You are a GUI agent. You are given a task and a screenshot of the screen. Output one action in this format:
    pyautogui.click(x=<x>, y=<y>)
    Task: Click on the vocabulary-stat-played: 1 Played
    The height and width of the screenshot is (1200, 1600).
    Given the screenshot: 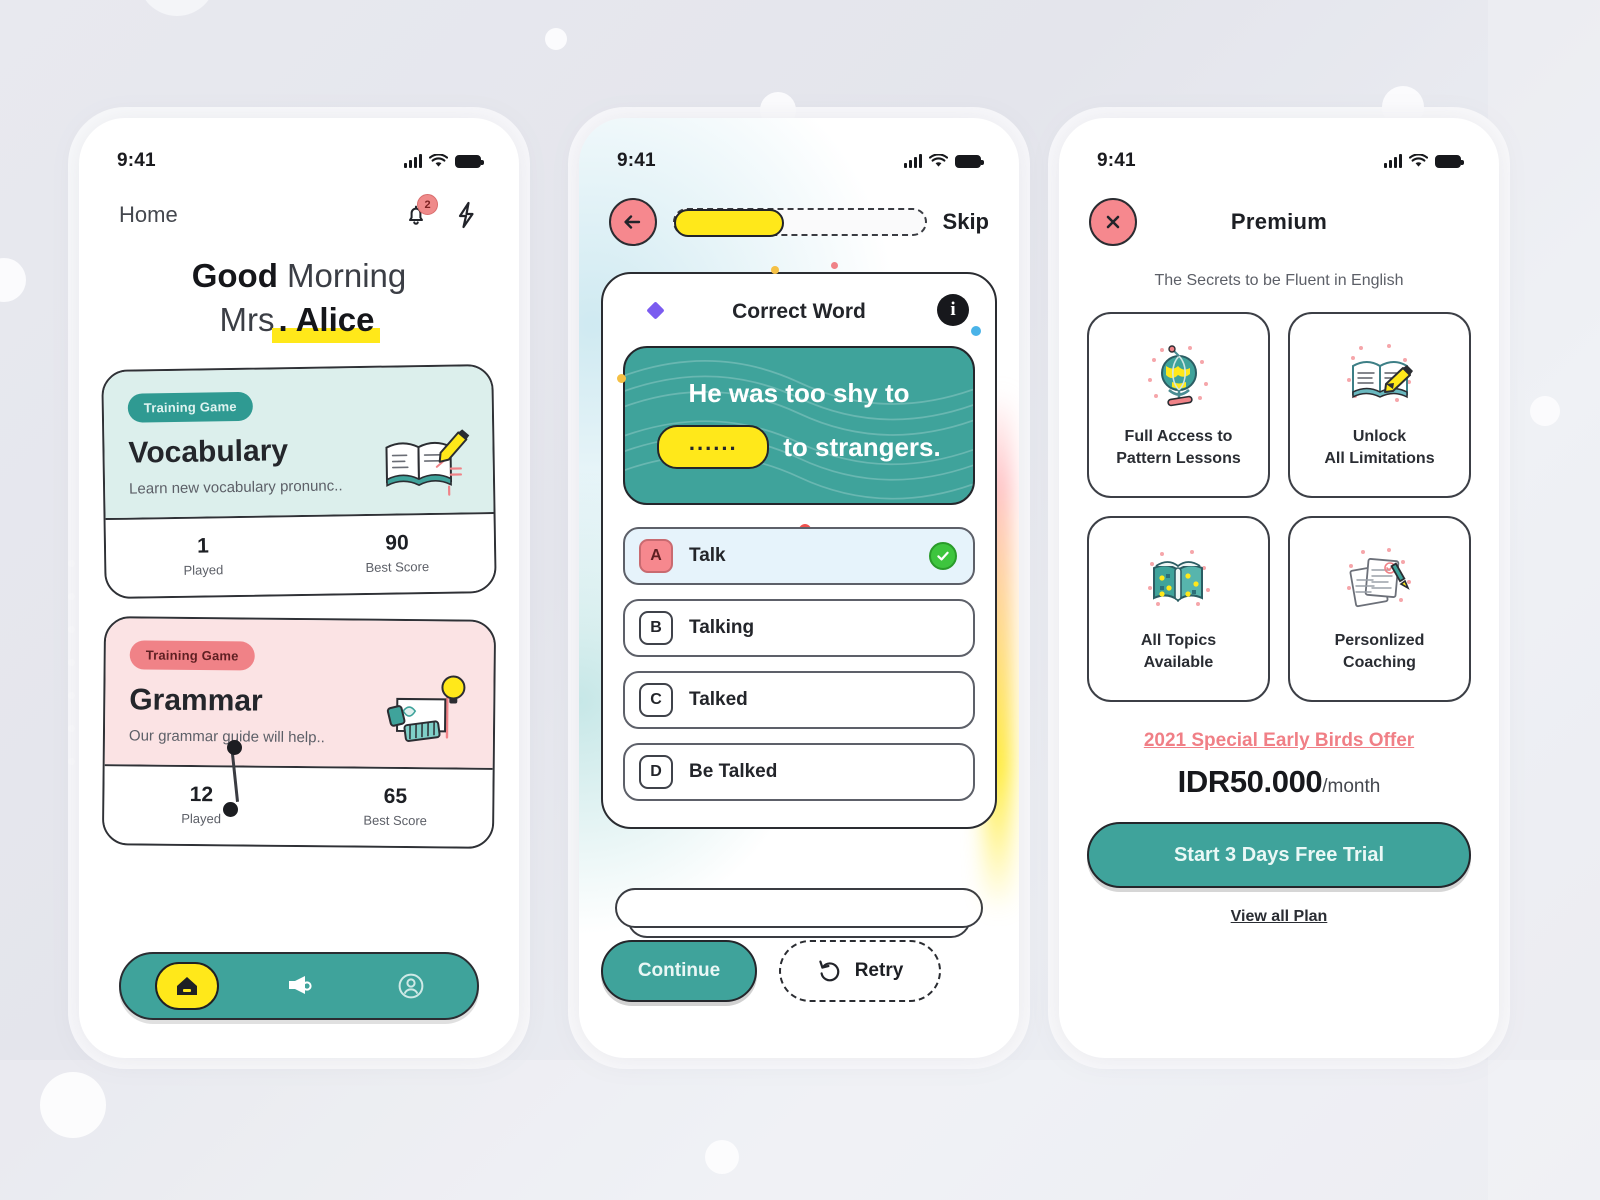 What is the action you would take?
    pyautogui.click(x=203, y=556)
    